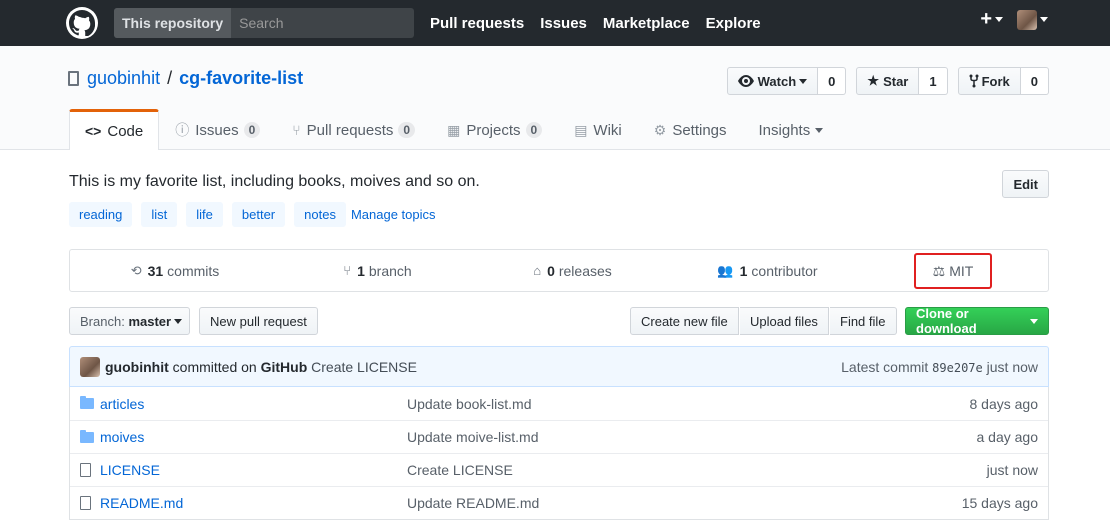  I want to click on repo-actions: Watch 0 ★ Star 1 Fork 0, so click(883, 81).